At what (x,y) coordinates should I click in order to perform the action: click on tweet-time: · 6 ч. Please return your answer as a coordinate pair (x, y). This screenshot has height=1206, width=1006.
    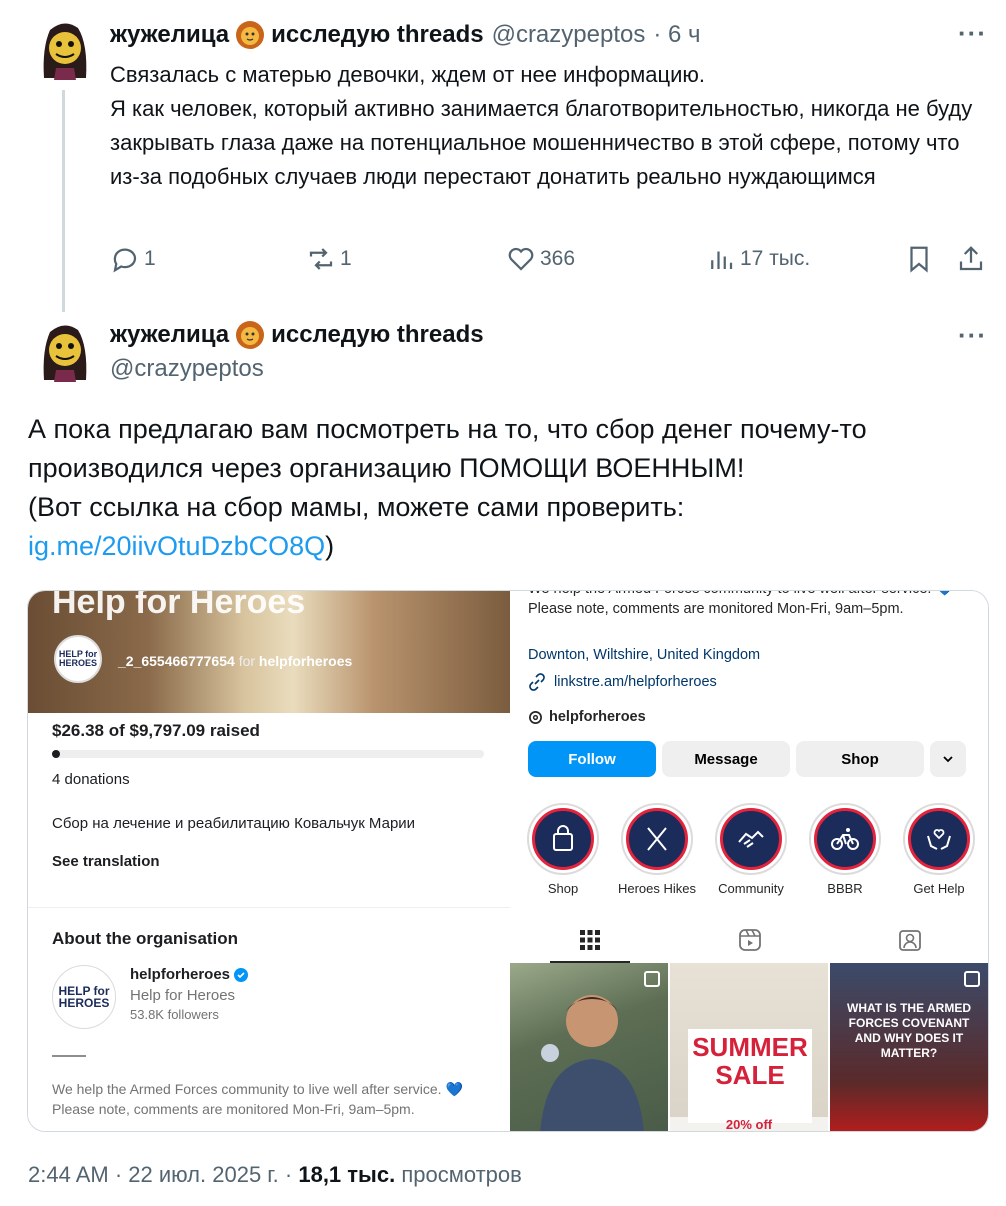
    Looking at the image, I should click on (676, 35).